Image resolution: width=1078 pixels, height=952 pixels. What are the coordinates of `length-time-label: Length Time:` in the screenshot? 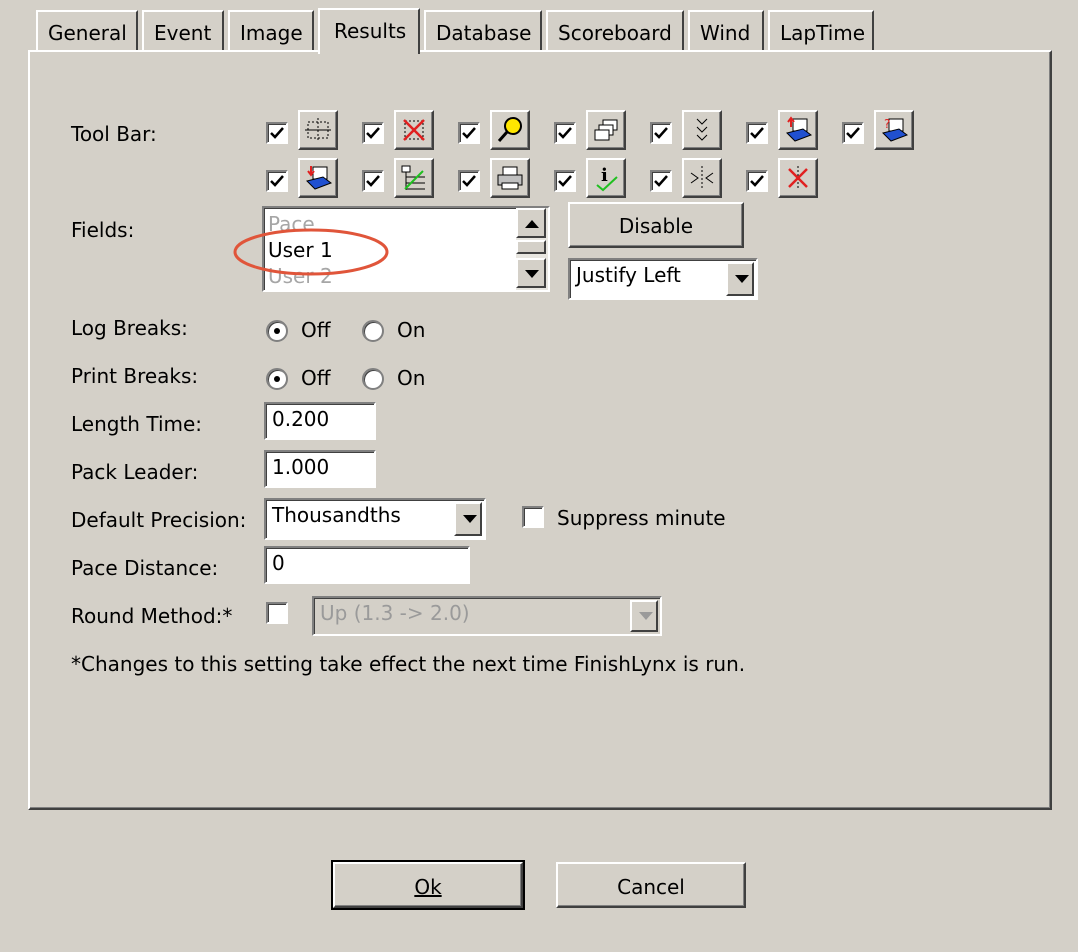 It's located at (137, 424).